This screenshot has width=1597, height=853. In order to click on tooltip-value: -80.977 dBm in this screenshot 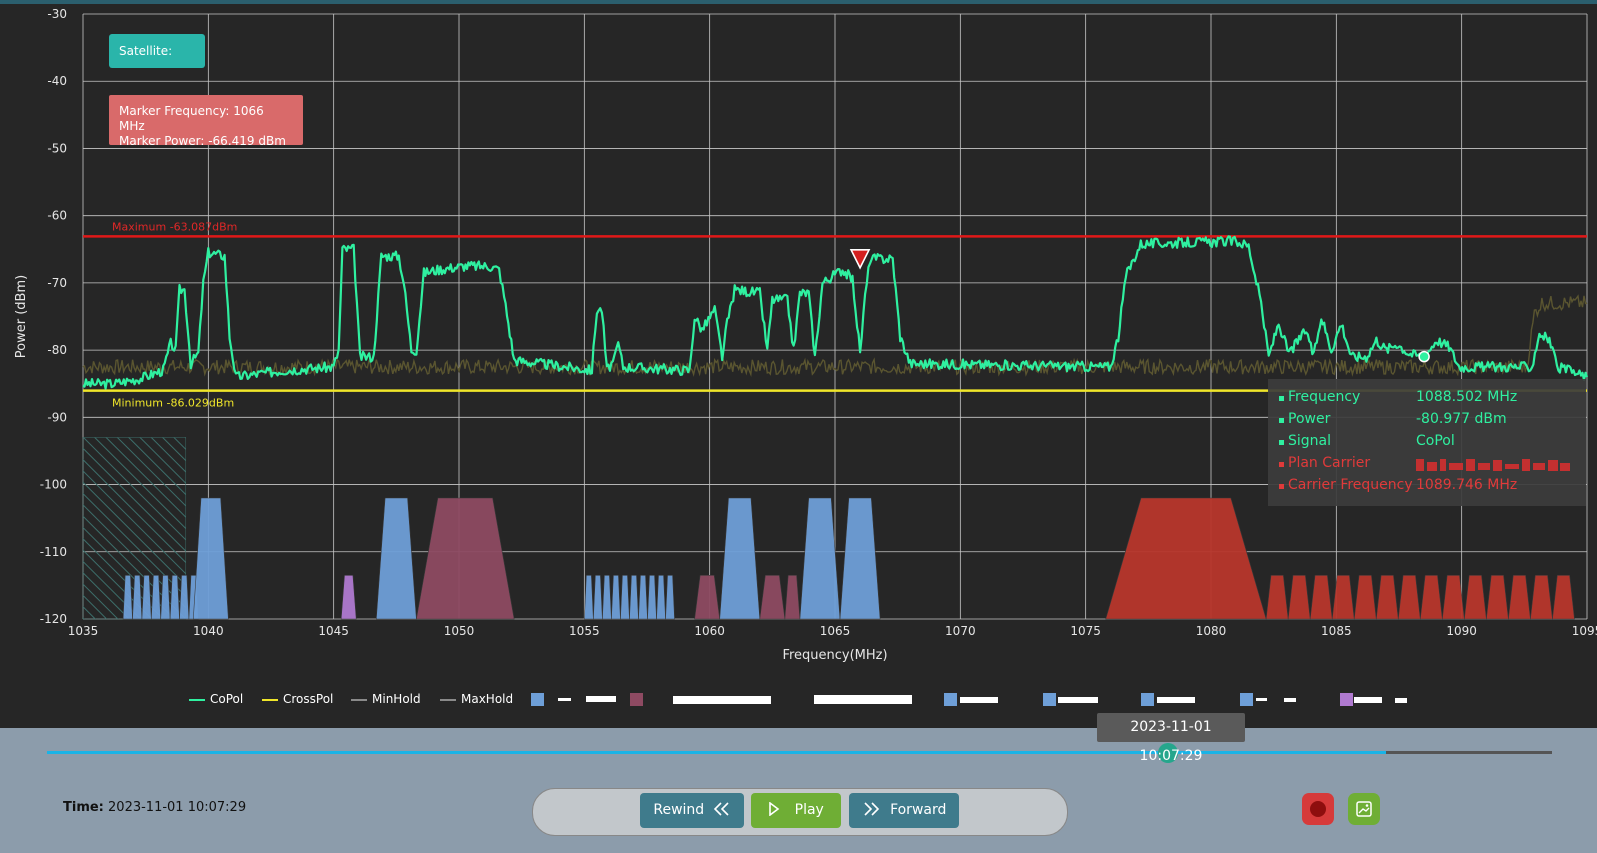, I will do `click(1461, 419)`.